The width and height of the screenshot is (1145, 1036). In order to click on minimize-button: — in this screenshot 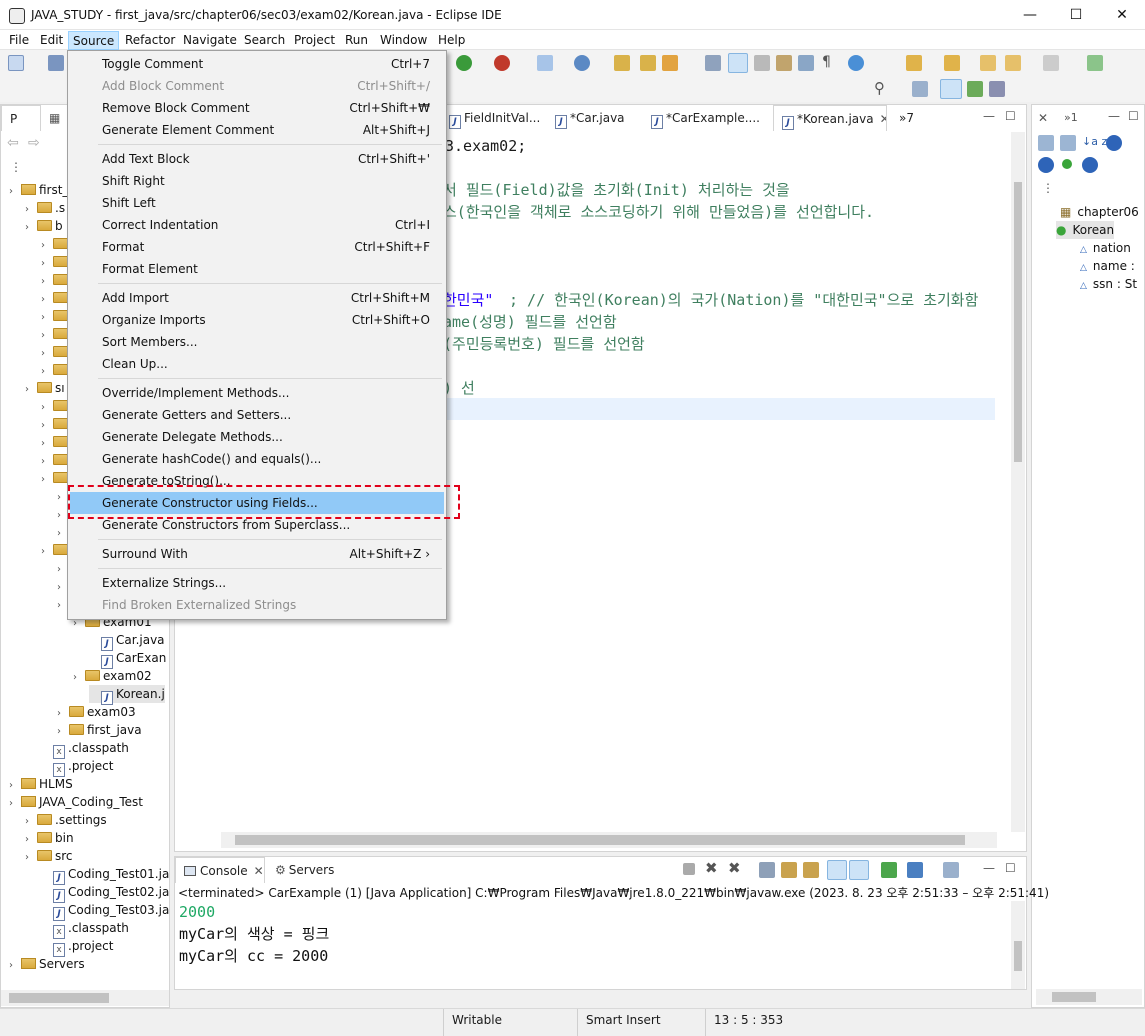, I will do `click(1030, 15)`.